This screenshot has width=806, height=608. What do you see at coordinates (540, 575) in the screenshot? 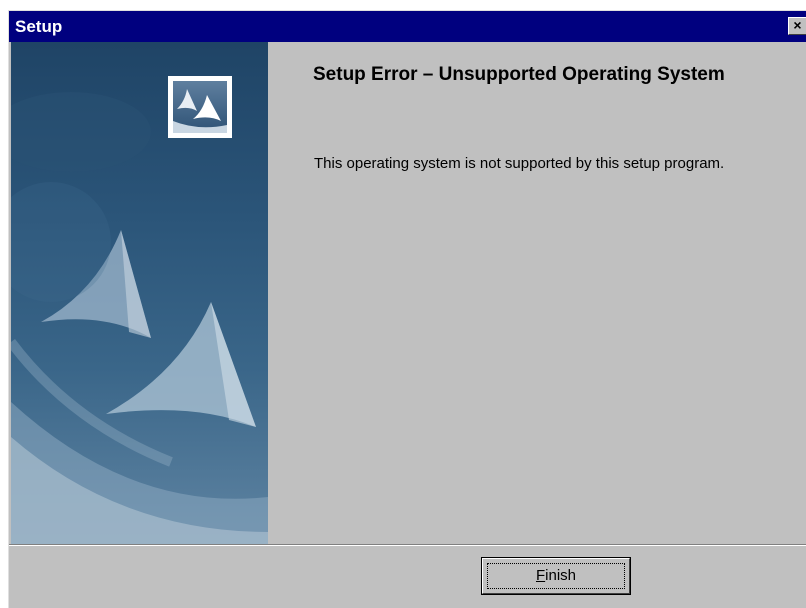
I see `finish-mnemonic: F` at bounding box center [540, 575].